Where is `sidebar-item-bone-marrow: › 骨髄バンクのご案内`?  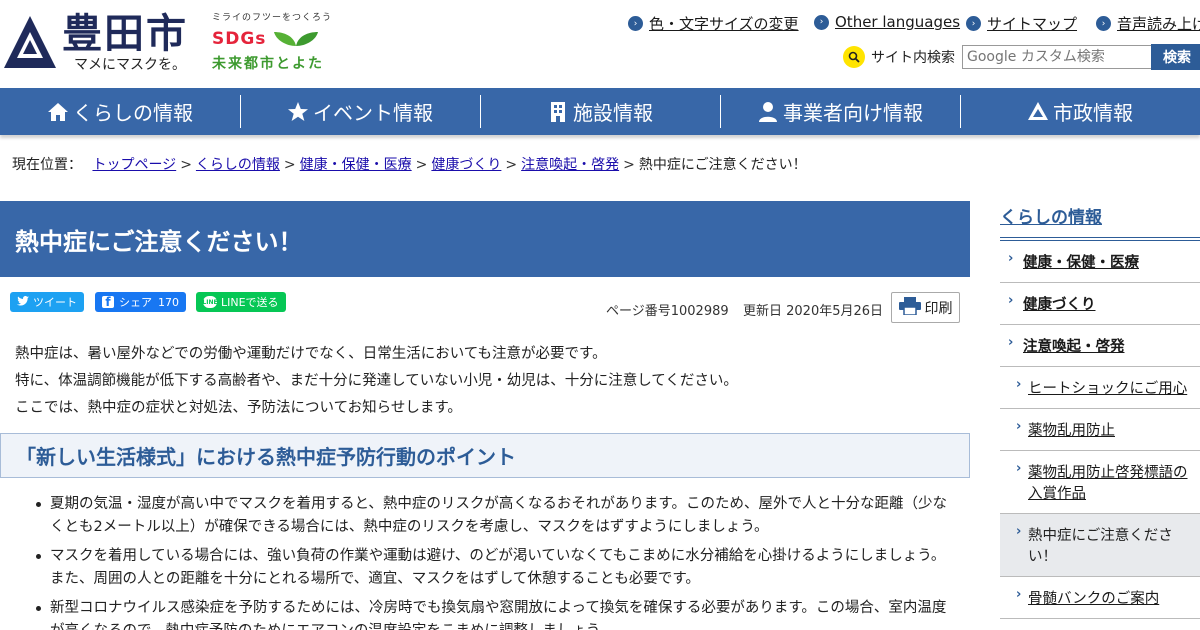 sidebar-item-bone-marrow: › 骨髄バンクのご案内 is located at coordinates (1100, 598).